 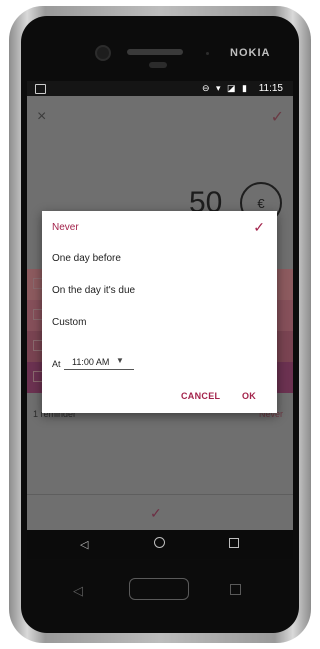 What do you see at coordinates (225, 88) in the screenshot?
I see `status-icons: ⊖ ▾ ◪ ▮` at bounding box center [225, 88].